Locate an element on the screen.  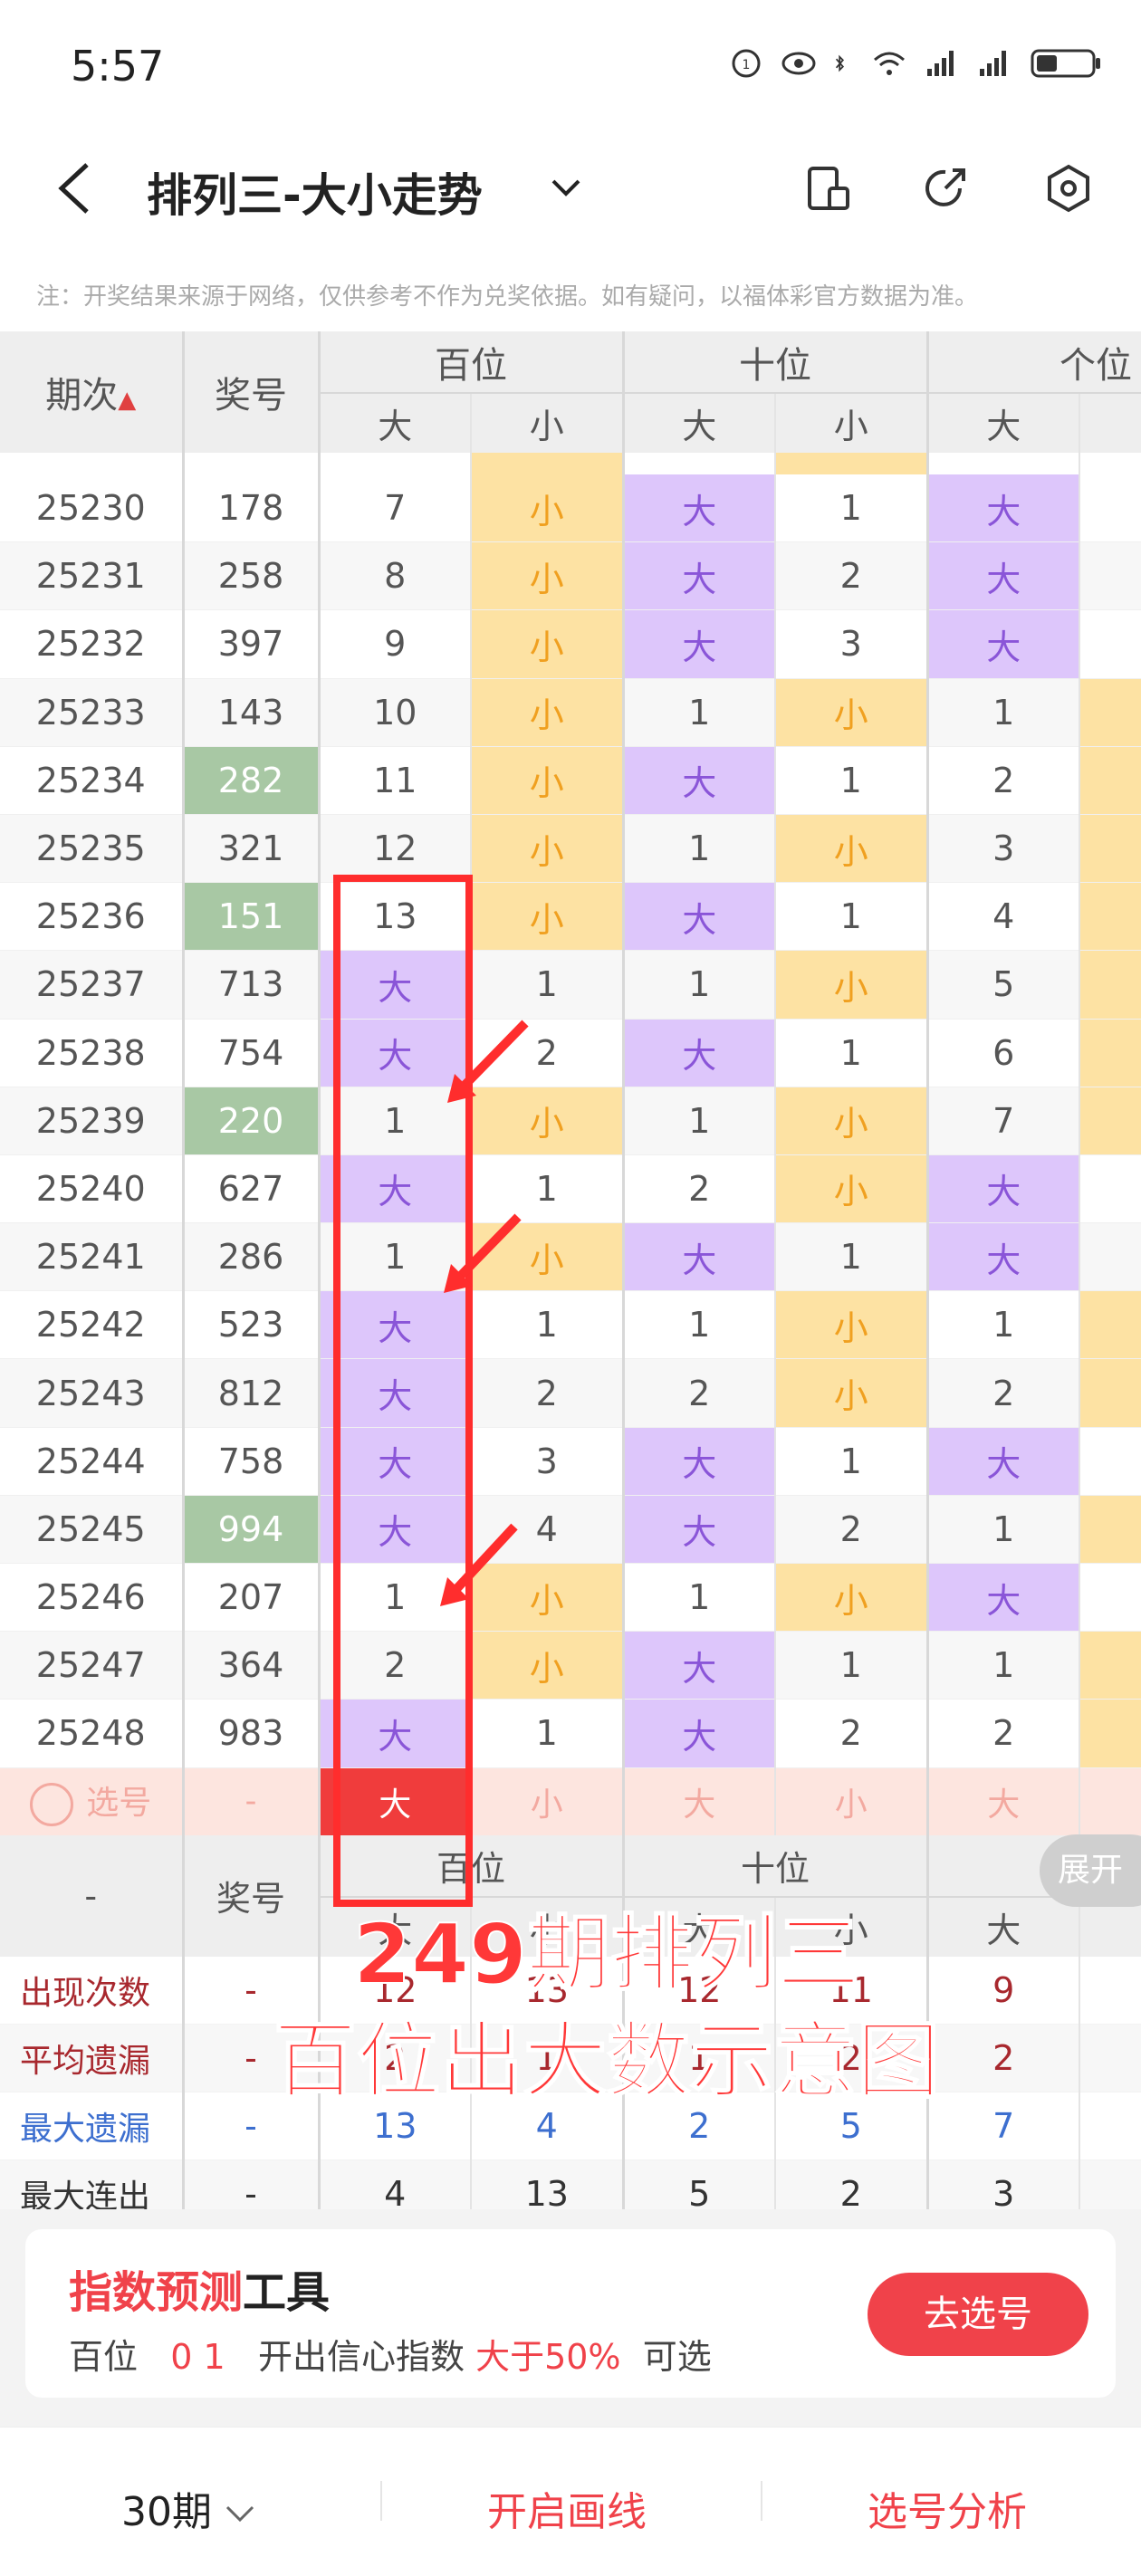
table-row: 25241 286 1 小大 1 大 is located at coordinates (570, 1257).